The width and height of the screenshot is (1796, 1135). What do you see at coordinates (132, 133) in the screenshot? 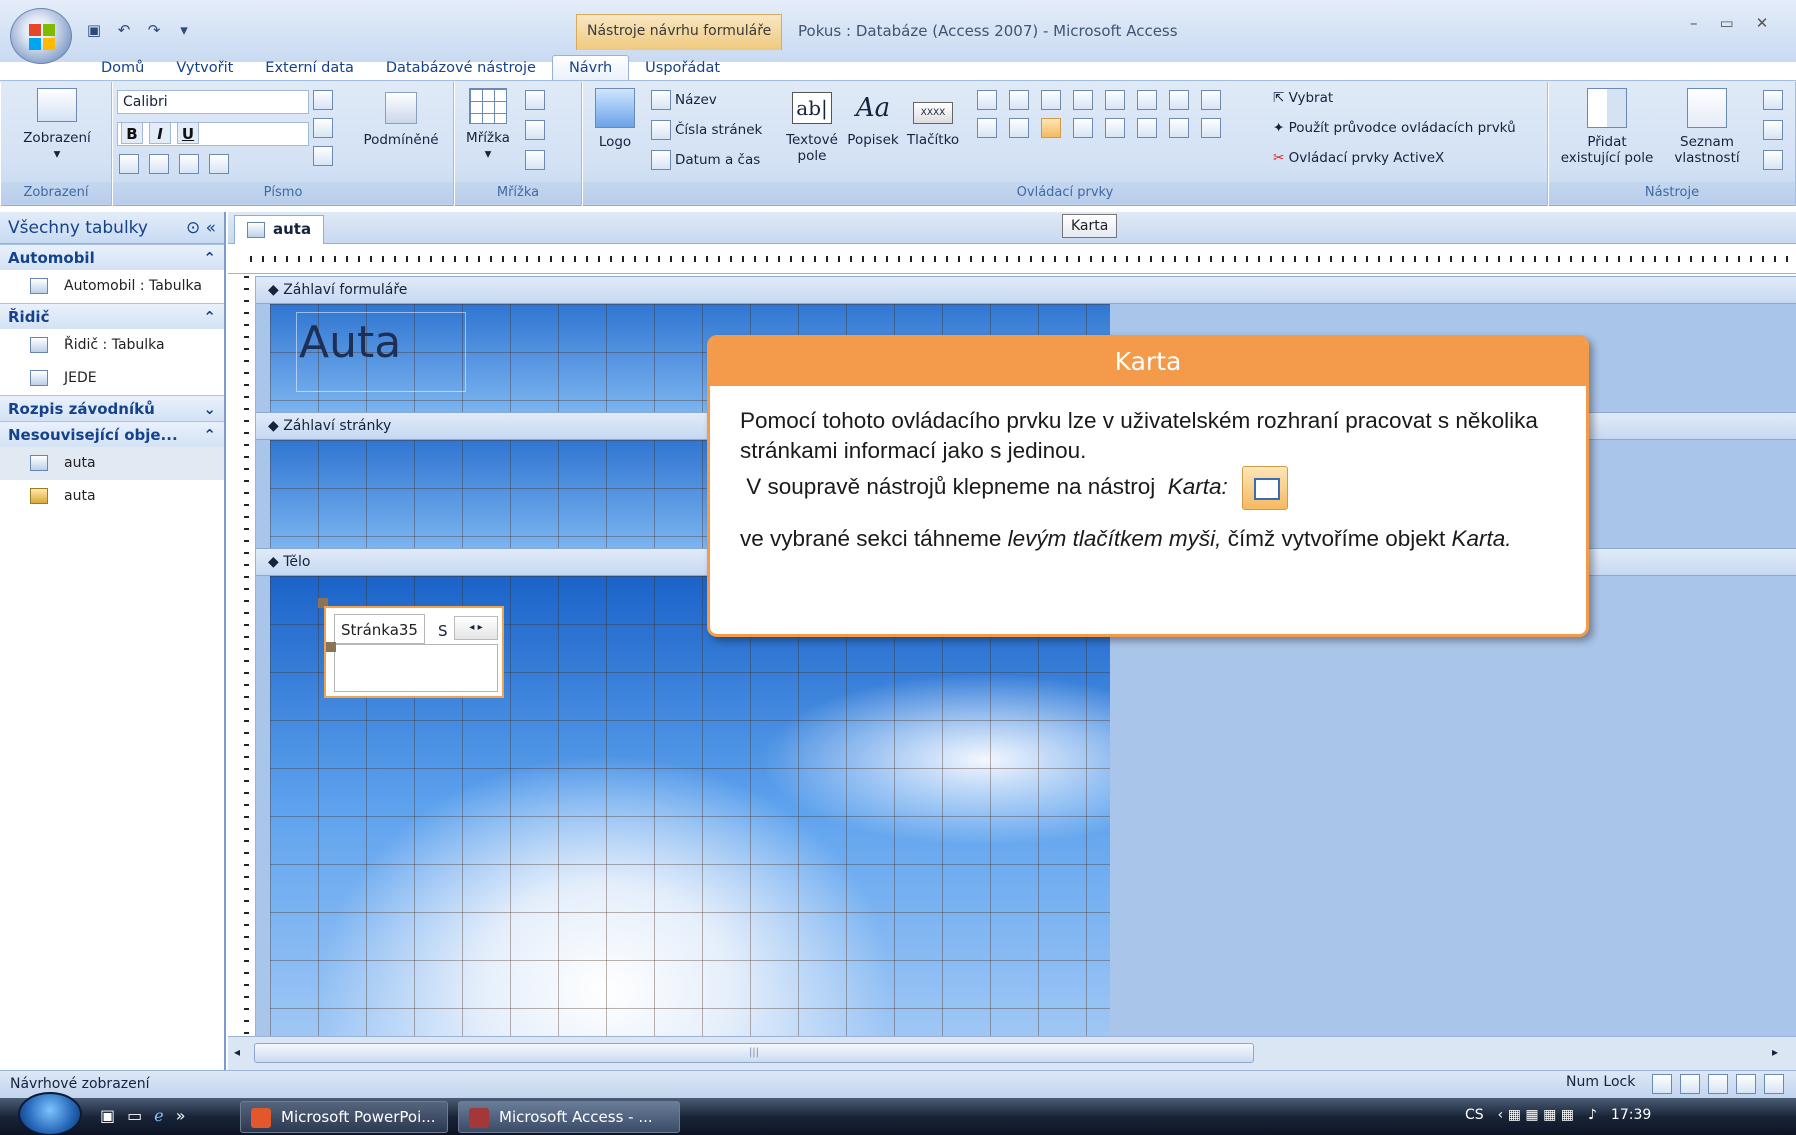
I see `bold-button: B` at bounding box center [132, 133].